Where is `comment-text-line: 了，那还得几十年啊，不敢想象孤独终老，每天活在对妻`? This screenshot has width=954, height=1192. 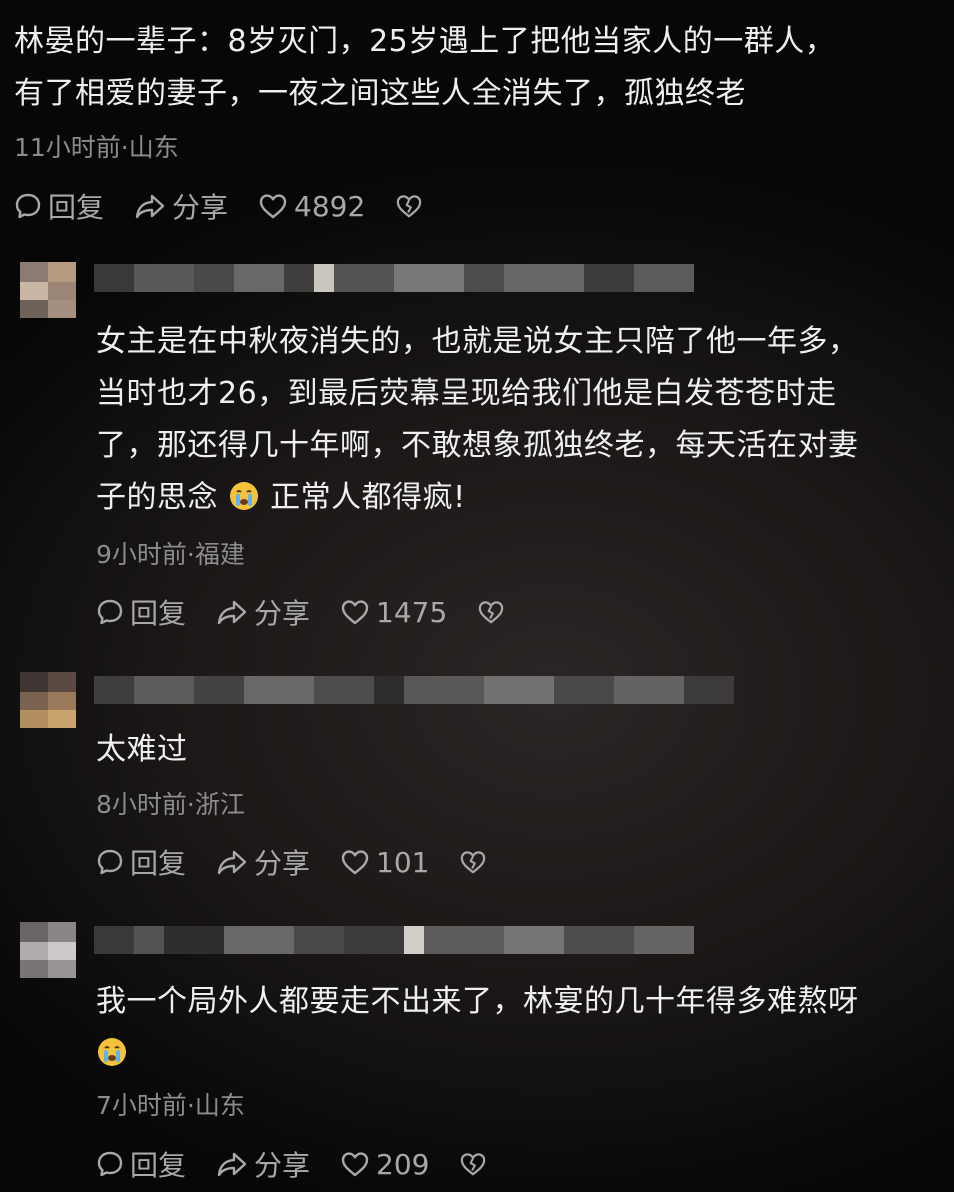 comment-text-line: 了，那还得几十年啊，不敢想象孤独终老，每天活在对妻 is located at coordinates (477, 445).